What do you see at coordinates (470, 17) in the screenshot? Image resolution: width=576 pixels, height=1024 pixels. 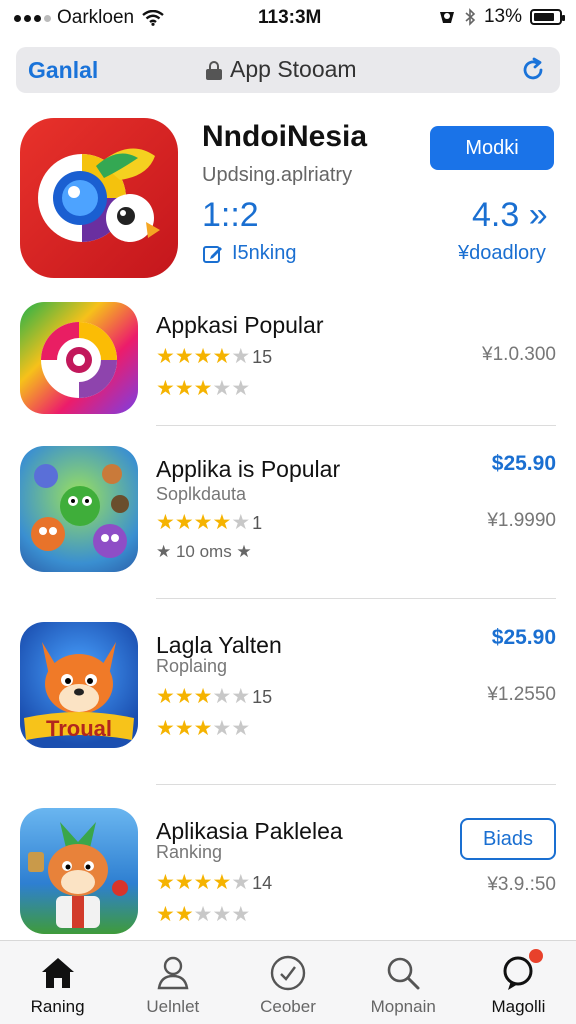 I see `bluetooth-icon` at bounding box center [470, 17].